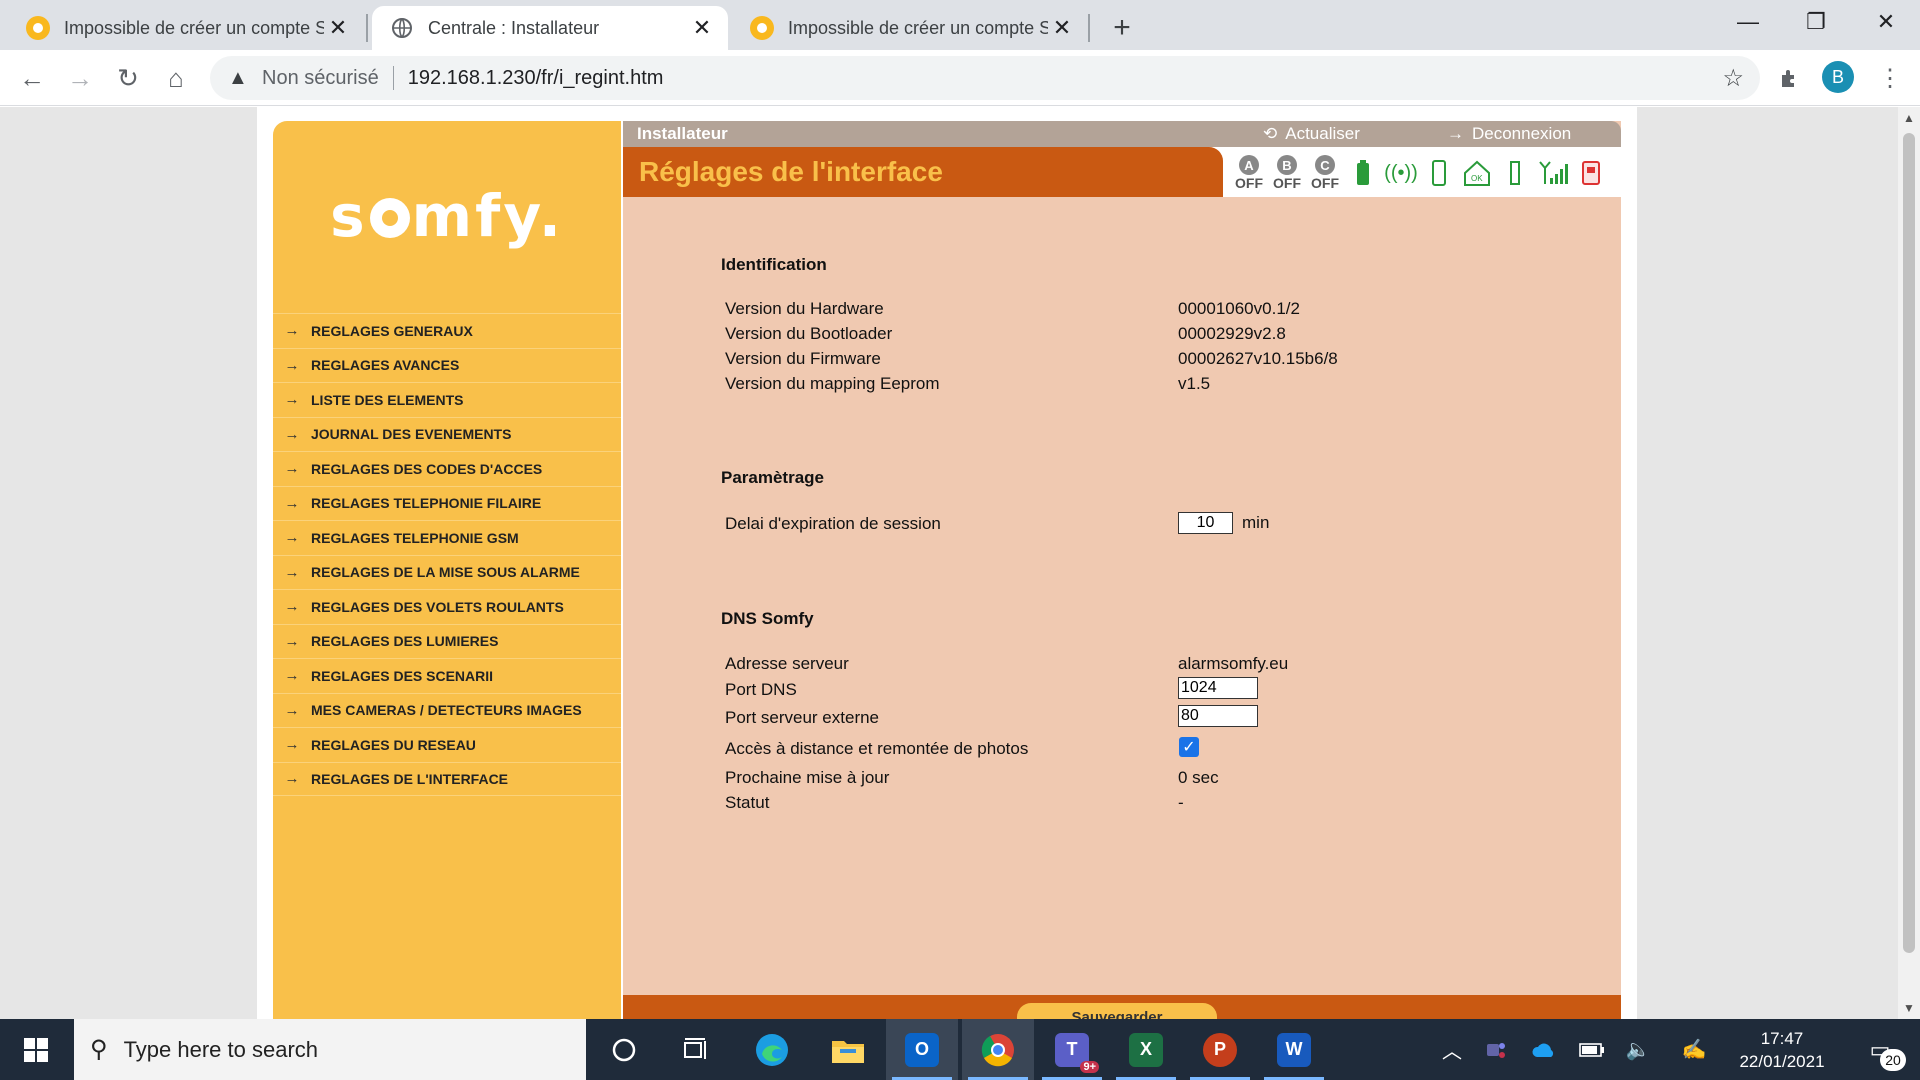 The width and height of the screenshot is (1920, 1080). What do you see at coordinates (624, 1049) in the screenshot?
I see `cortana-icon` at bounding box center [624, 1049].